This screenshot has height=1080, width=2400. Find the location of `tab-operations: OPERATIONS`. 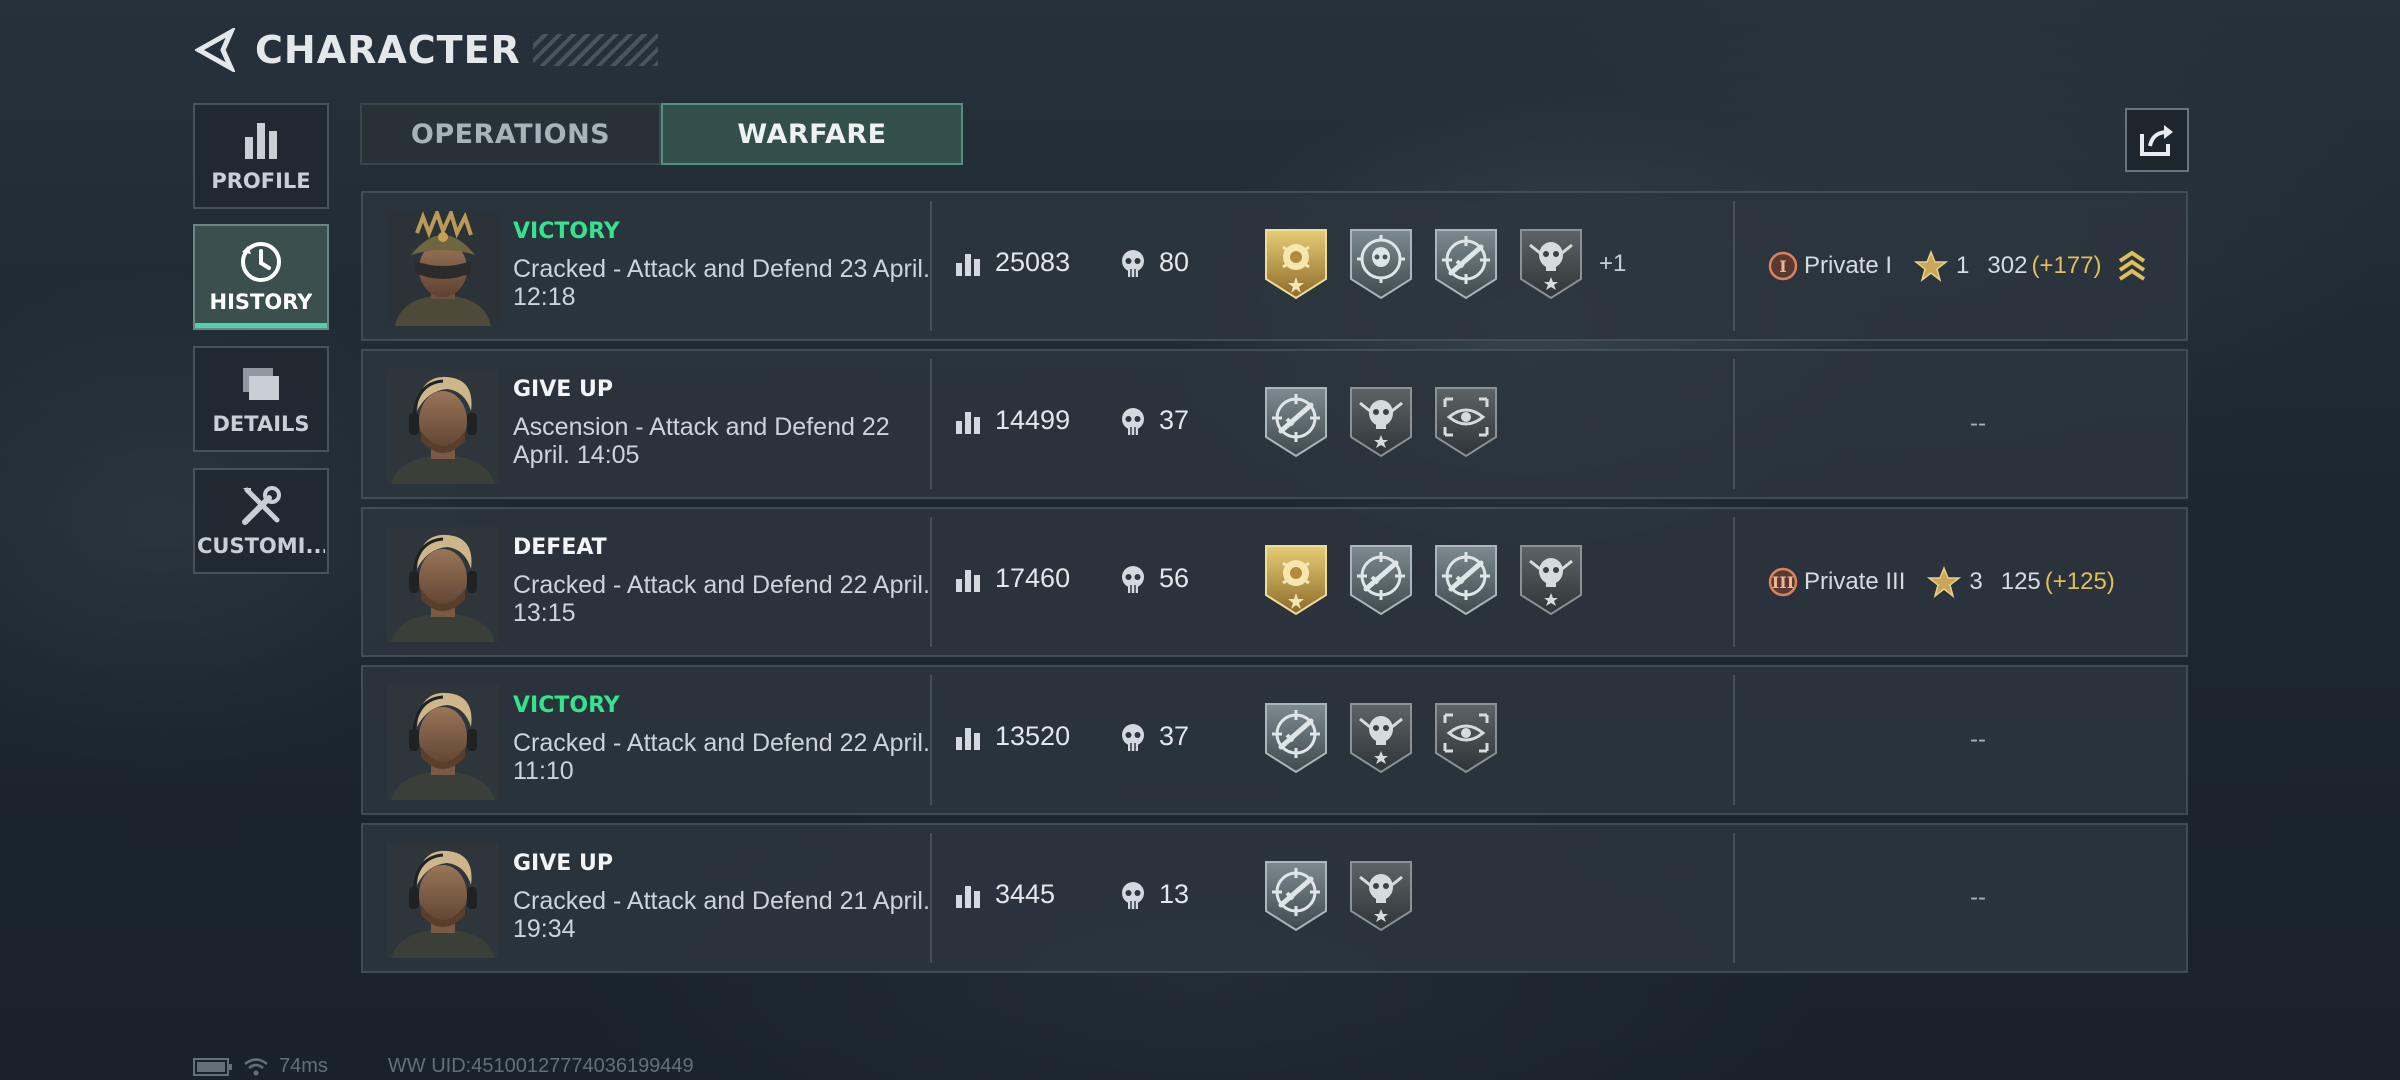

tab-operations: OPERATIONS is located at coordinates (510, 134).